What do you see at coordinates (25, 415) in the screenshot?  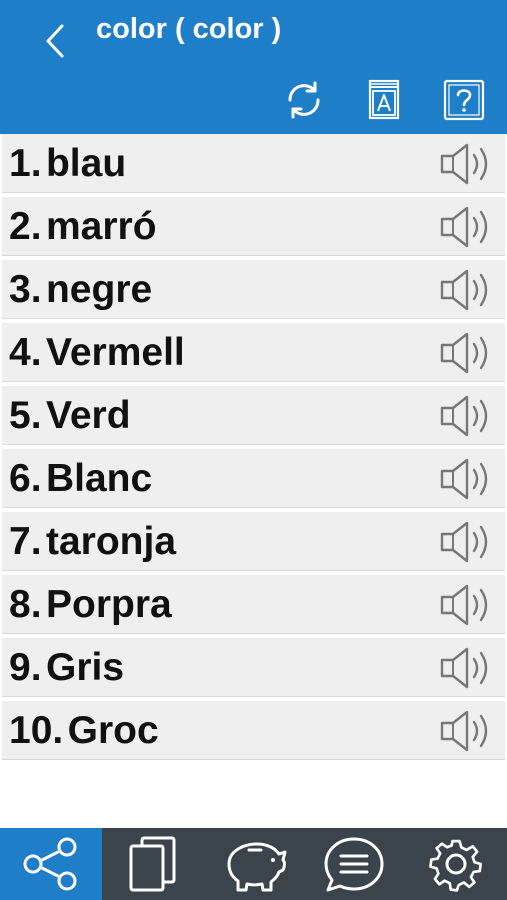 I see `word-number: 5.` at bounding box center [25, 415].